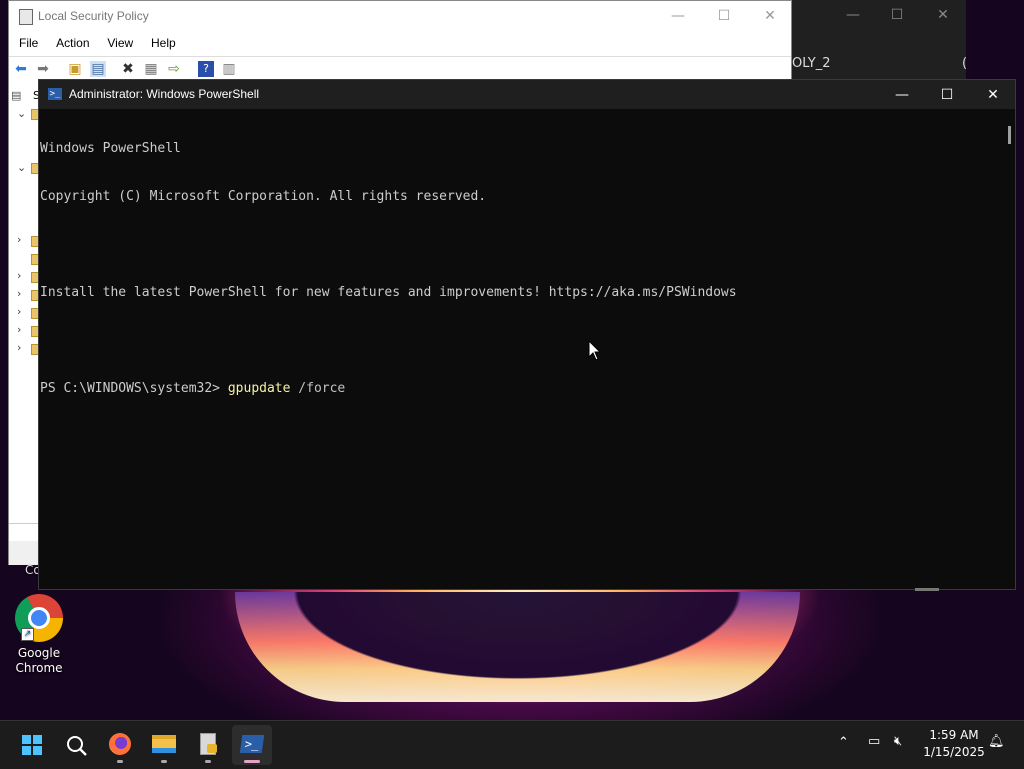 Image resolution: width=1024 pixels, height=769 pixels. Describe the element at coordinates (520, 389) in the screenshot. I see `prompt-line: PS C:\WINDOWS\system32> gpupdate /force` at that location.